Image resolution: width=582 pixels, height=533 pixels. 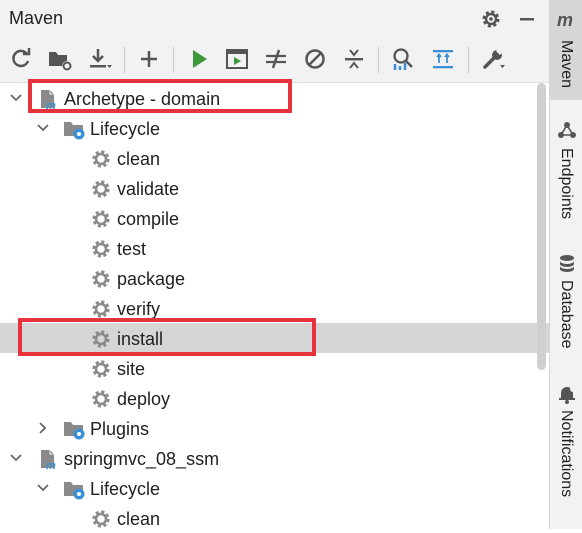 I want to click on goal-package: package, so click(x=274, y=278).